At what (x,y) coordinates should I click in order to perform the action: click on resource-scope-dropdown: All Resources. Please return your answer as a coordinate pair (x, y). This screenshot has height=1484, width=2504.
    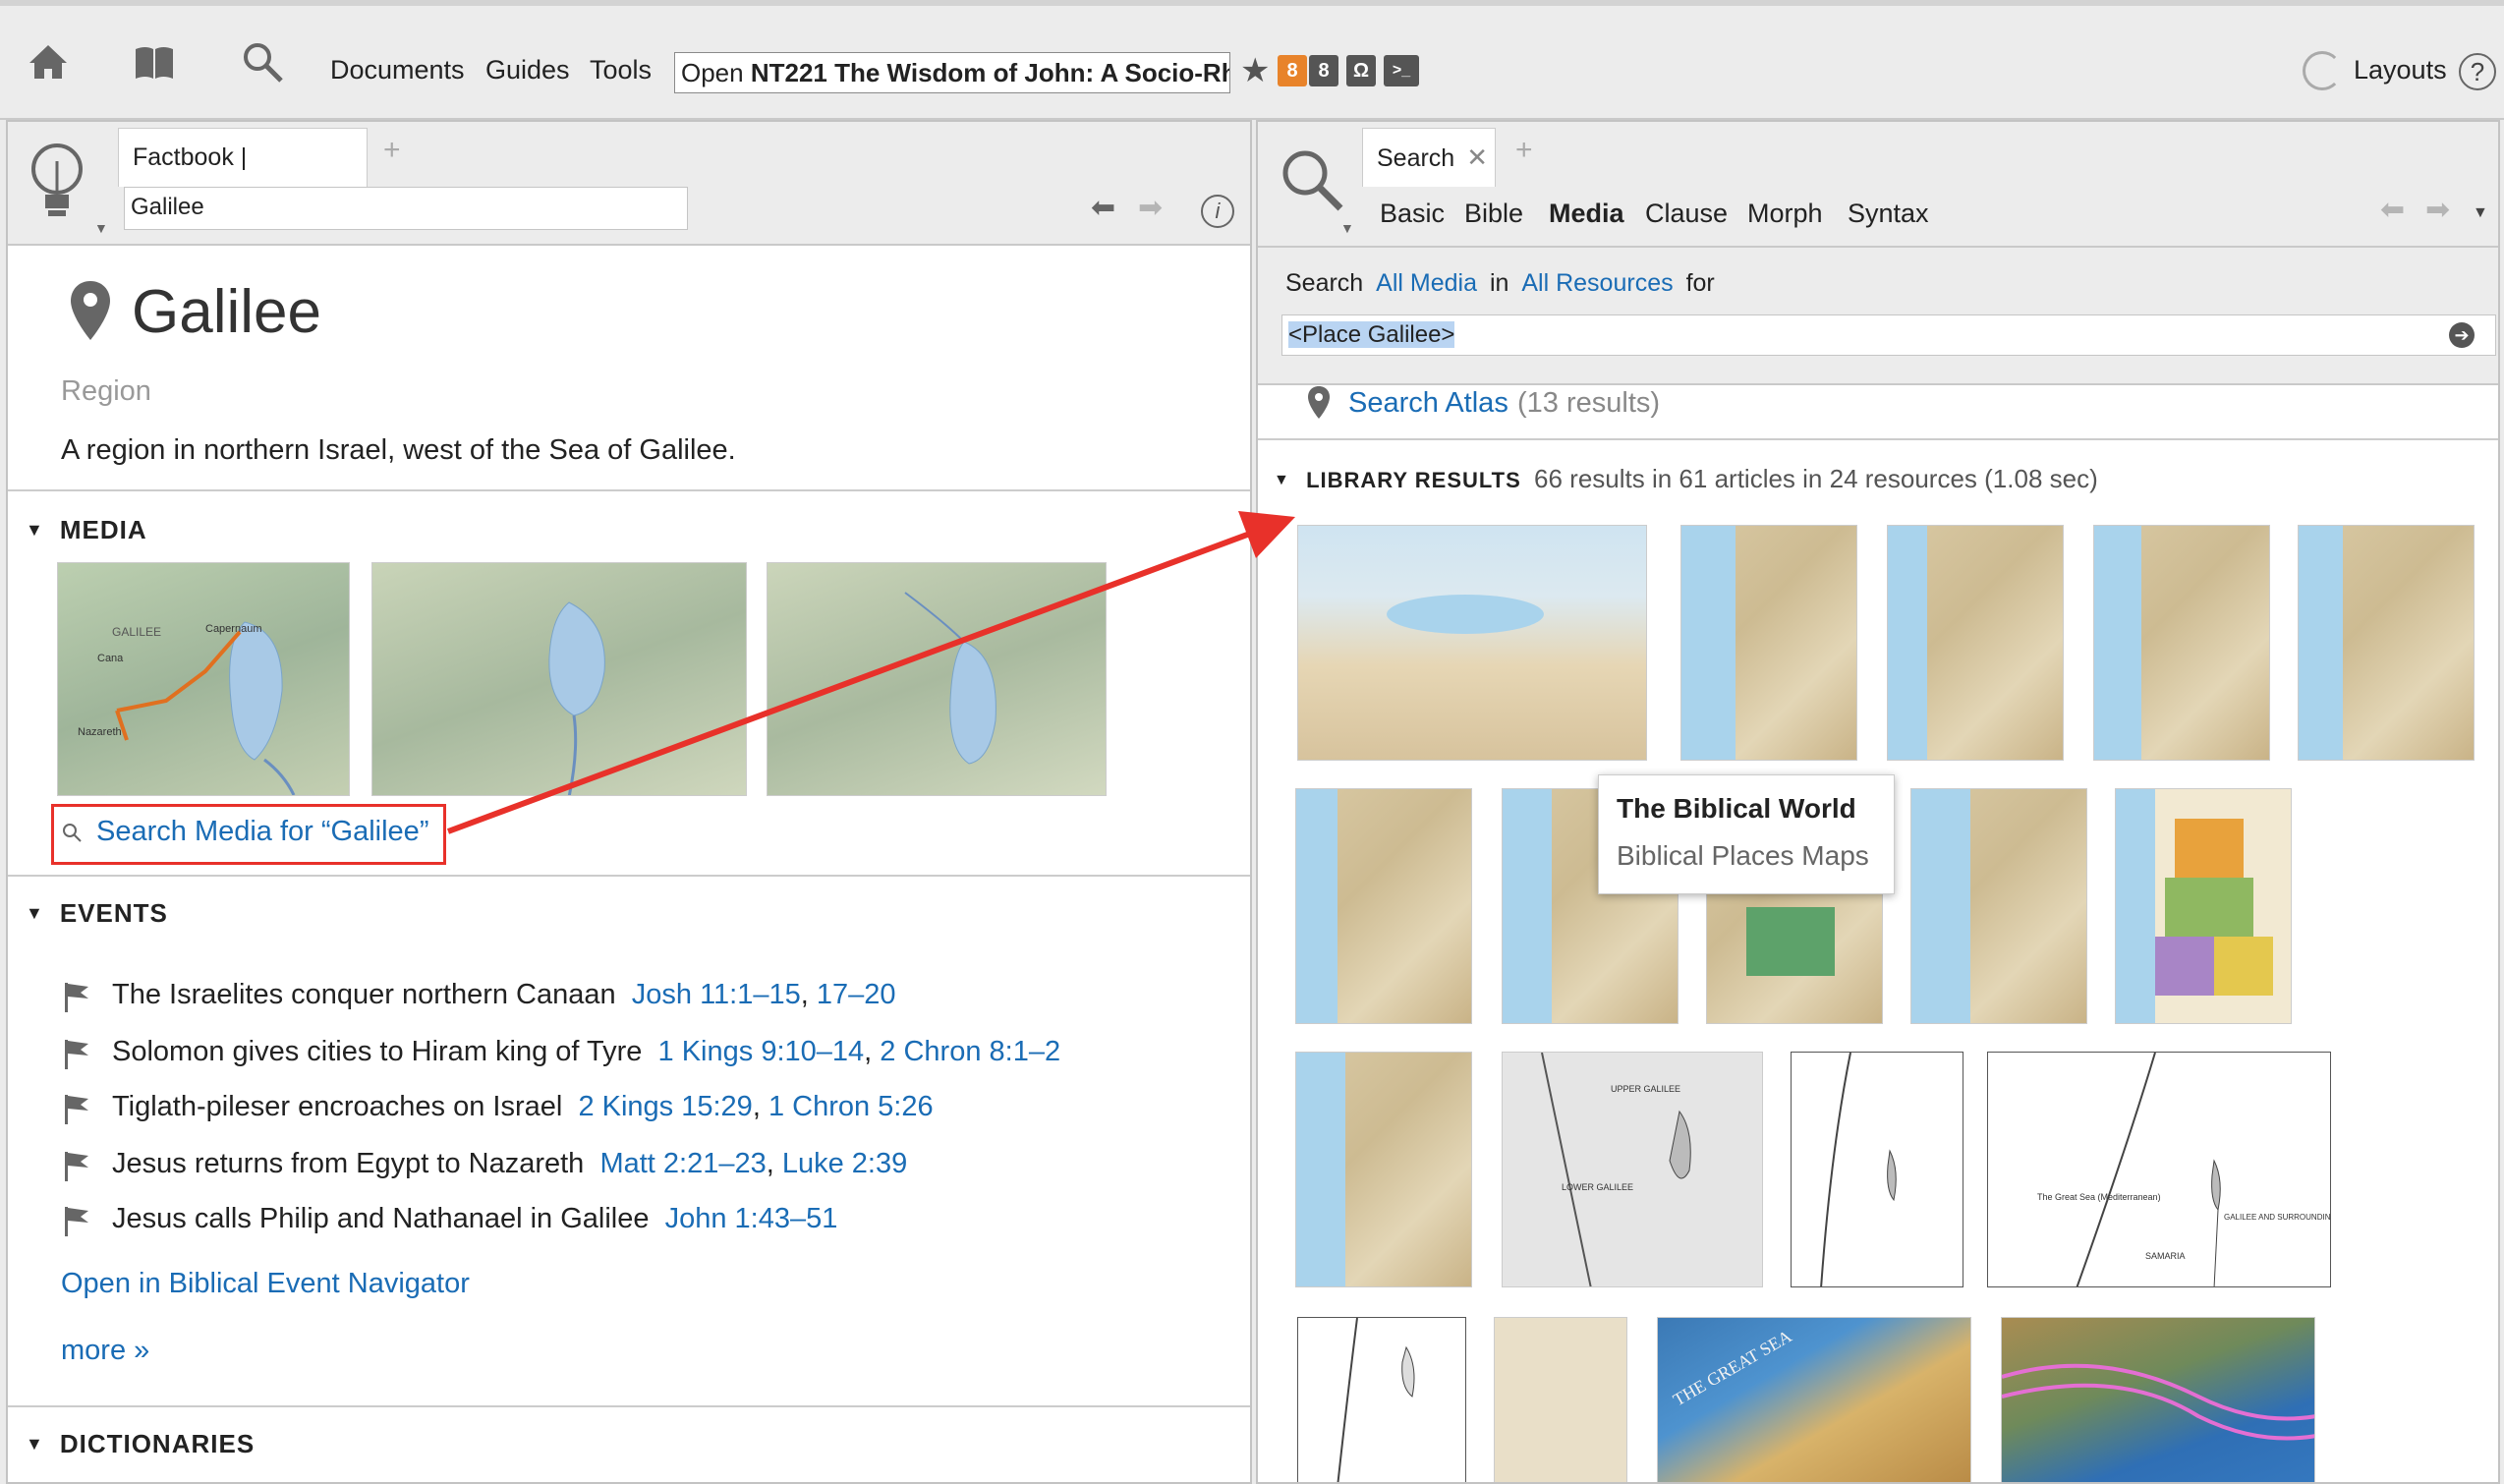
    Looking at the image, I should click on (1597, 283).